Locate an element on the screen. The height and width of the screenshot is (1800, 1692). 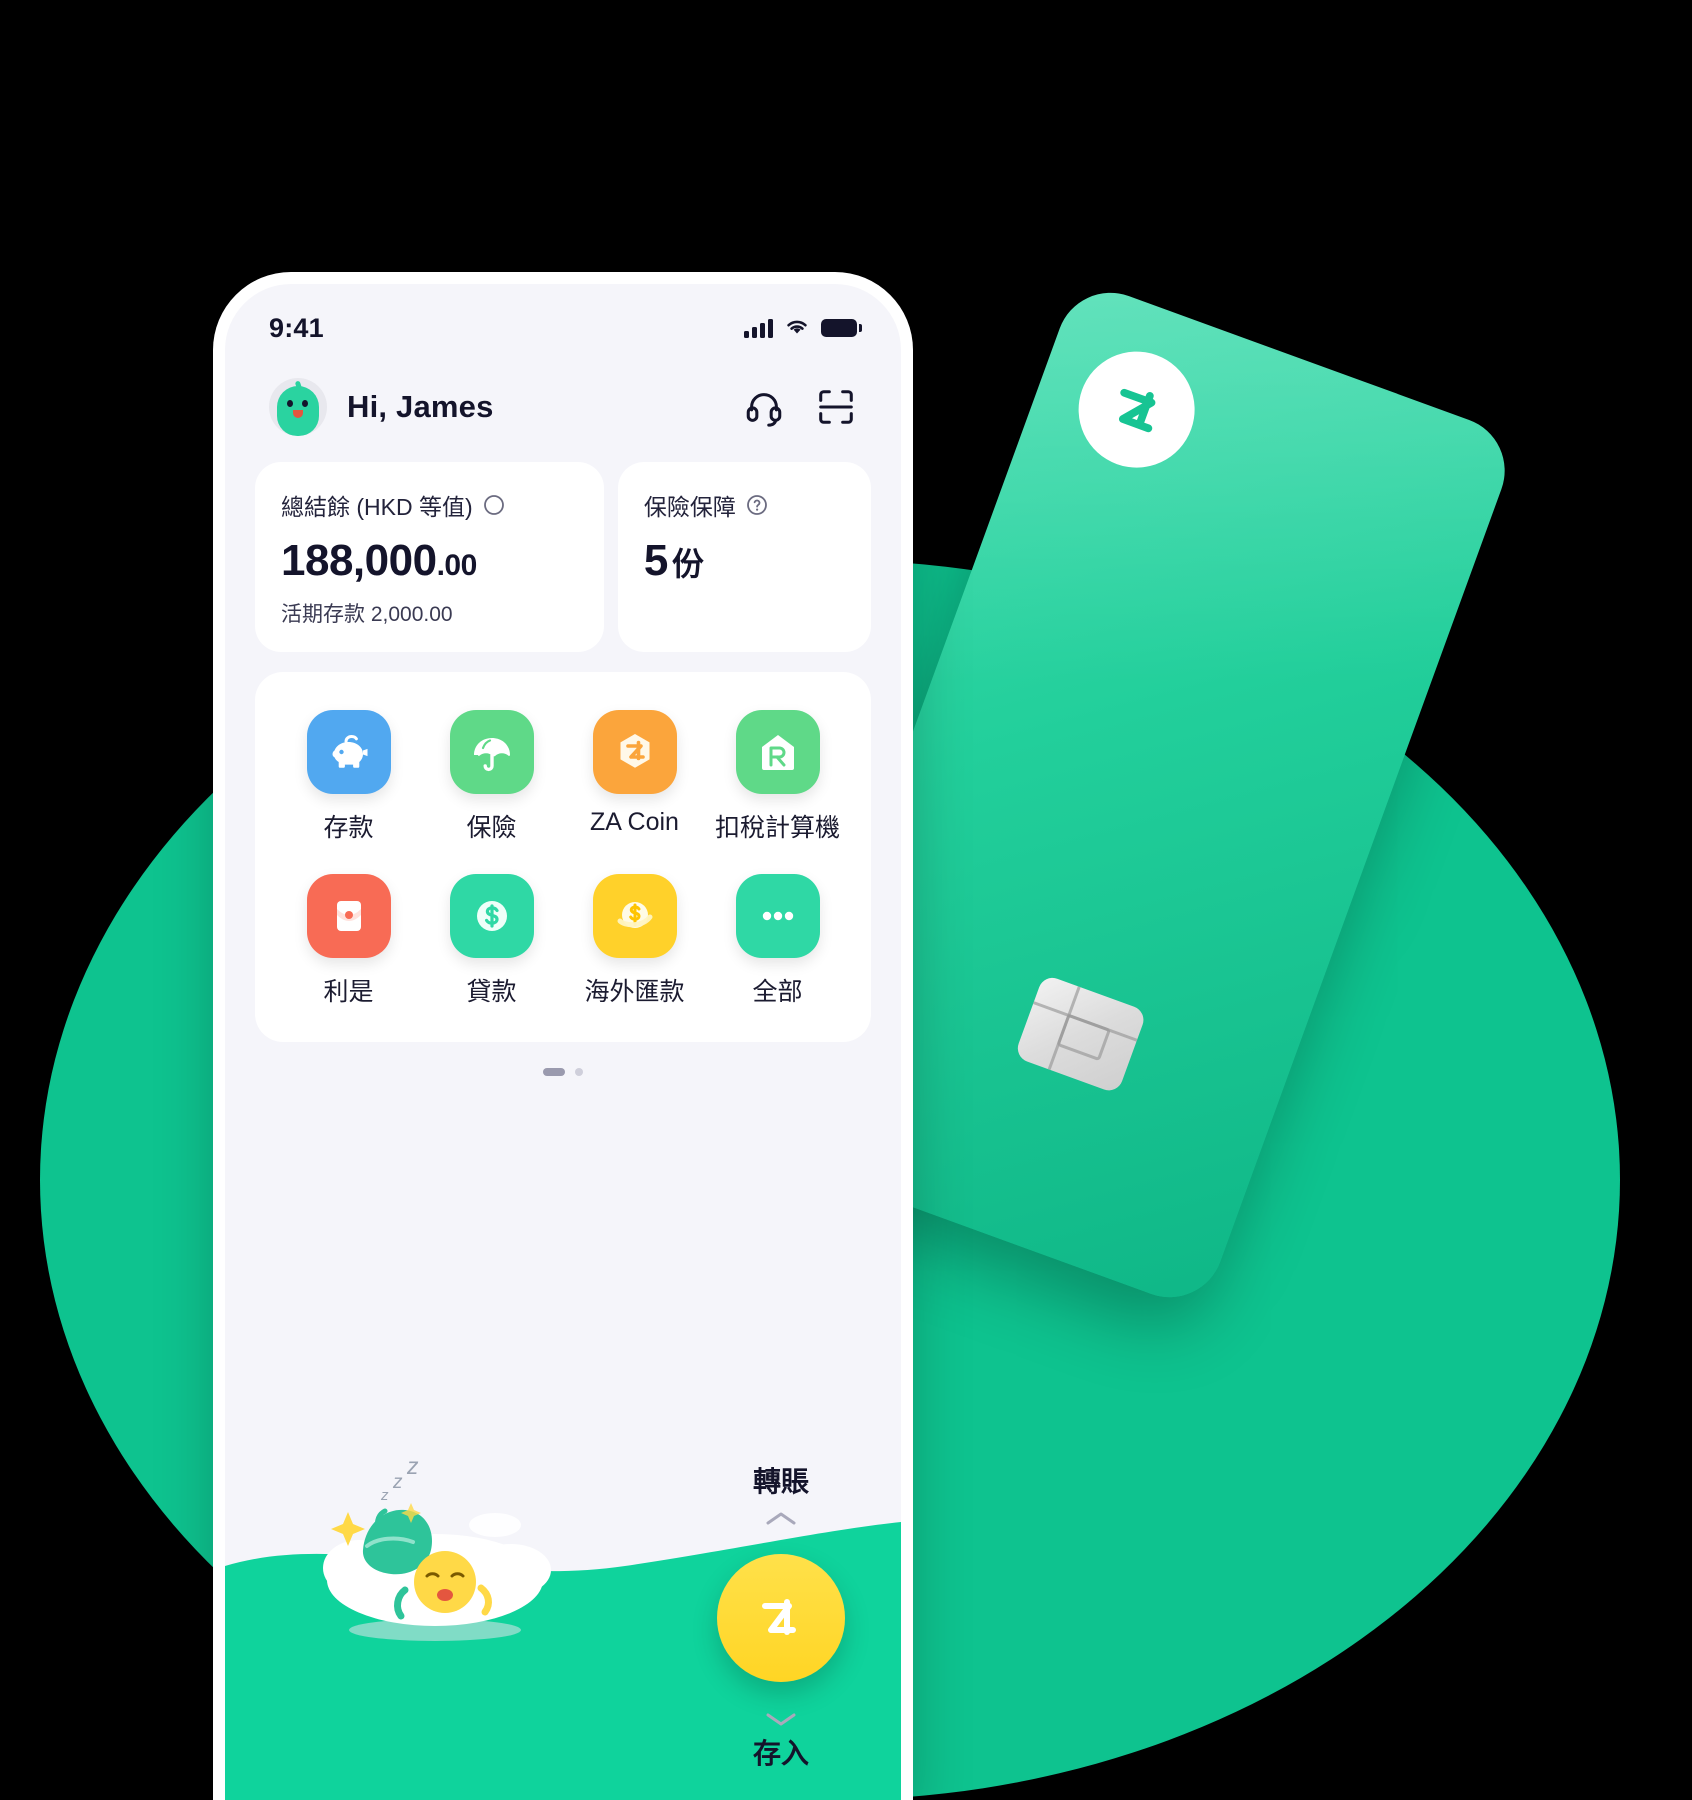
quick-actions-grid: 存款 保險 ZA Coin 扣稅計算機 利是 貸款 海外匯款 全部 is located at coordinates (563, 859).